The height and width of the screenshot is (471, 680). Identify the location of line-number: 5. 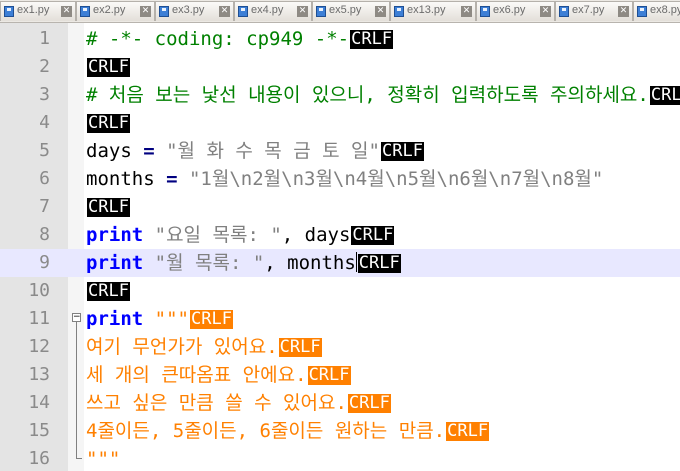
(44, 150).